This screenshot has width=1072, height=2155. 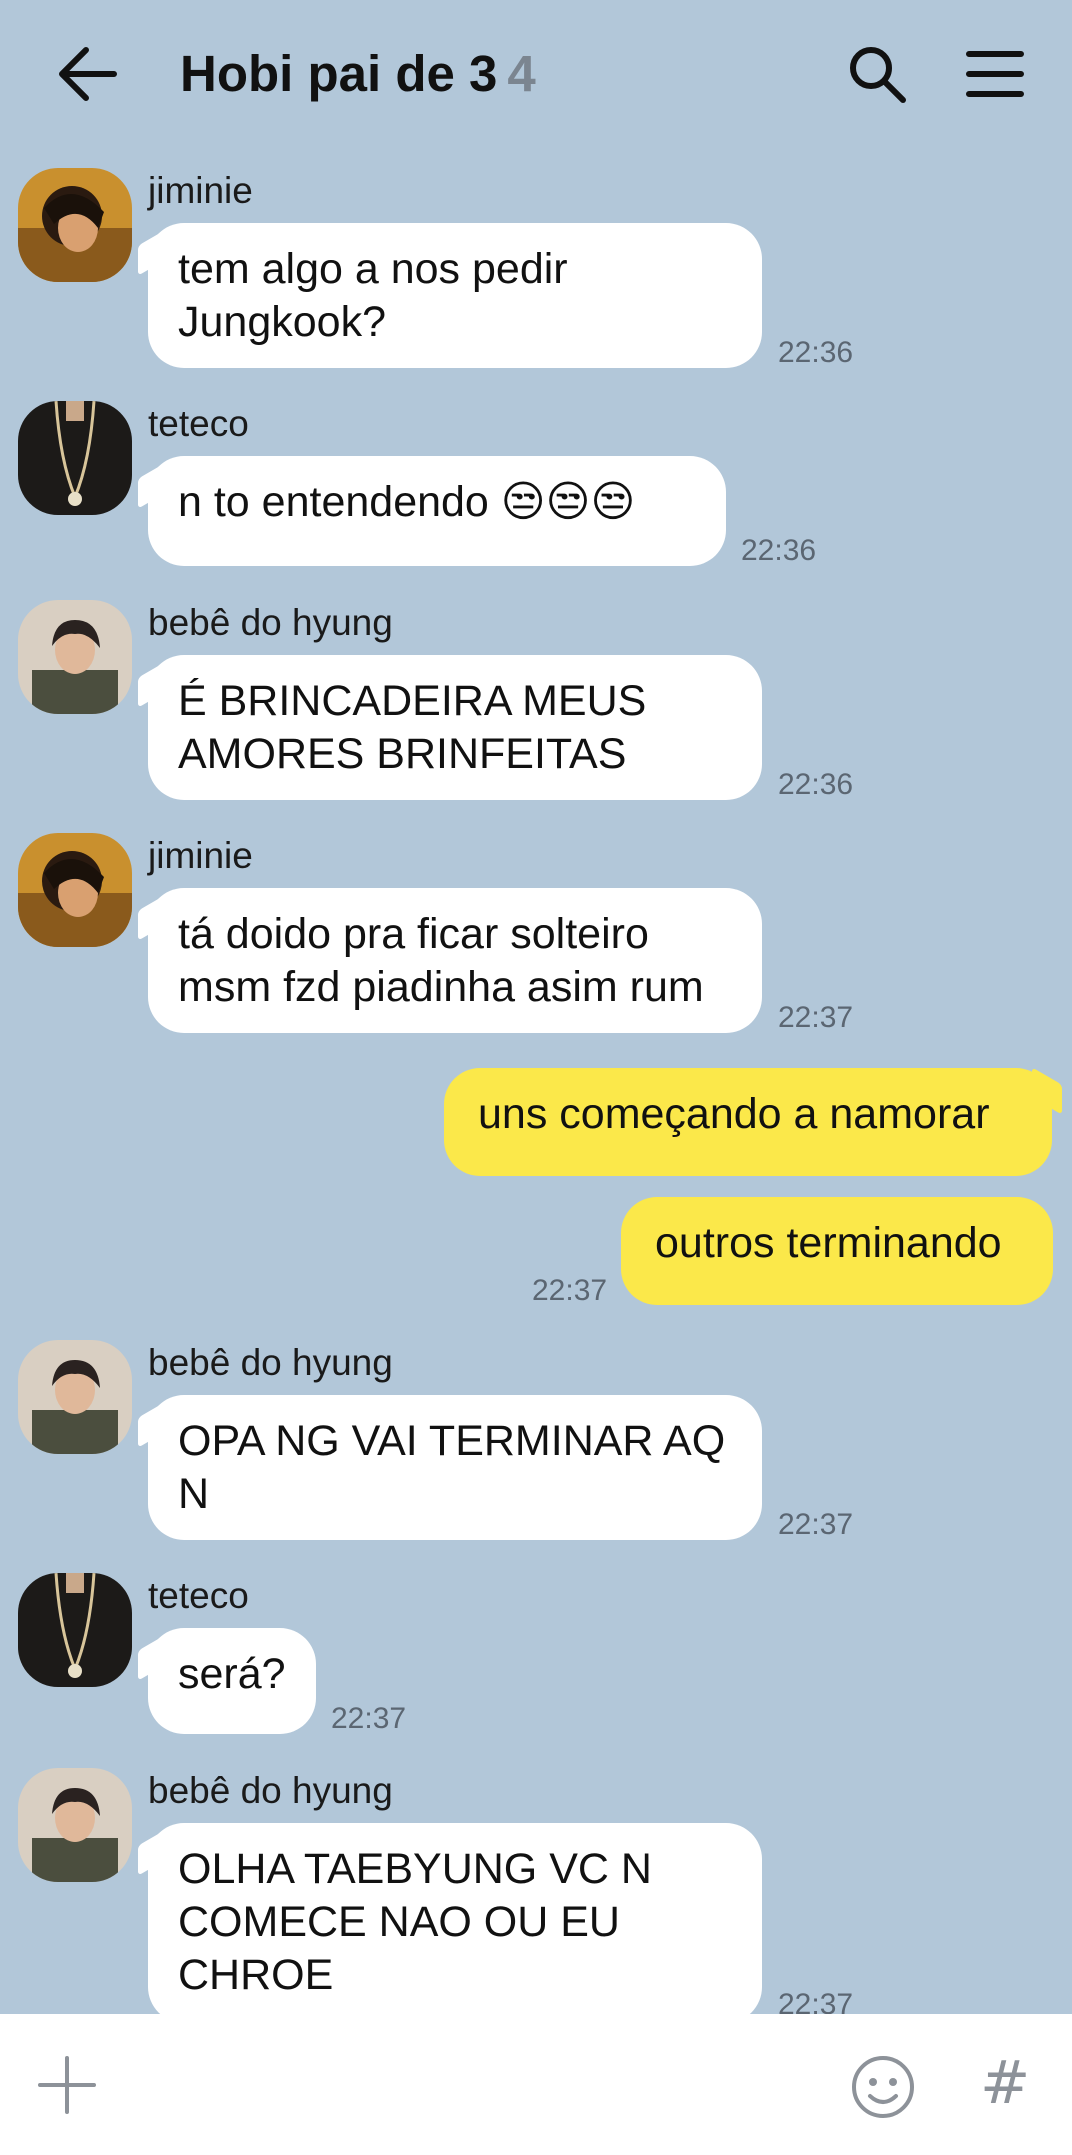 I want to click on menu-icon, so click(x=995, y=74).